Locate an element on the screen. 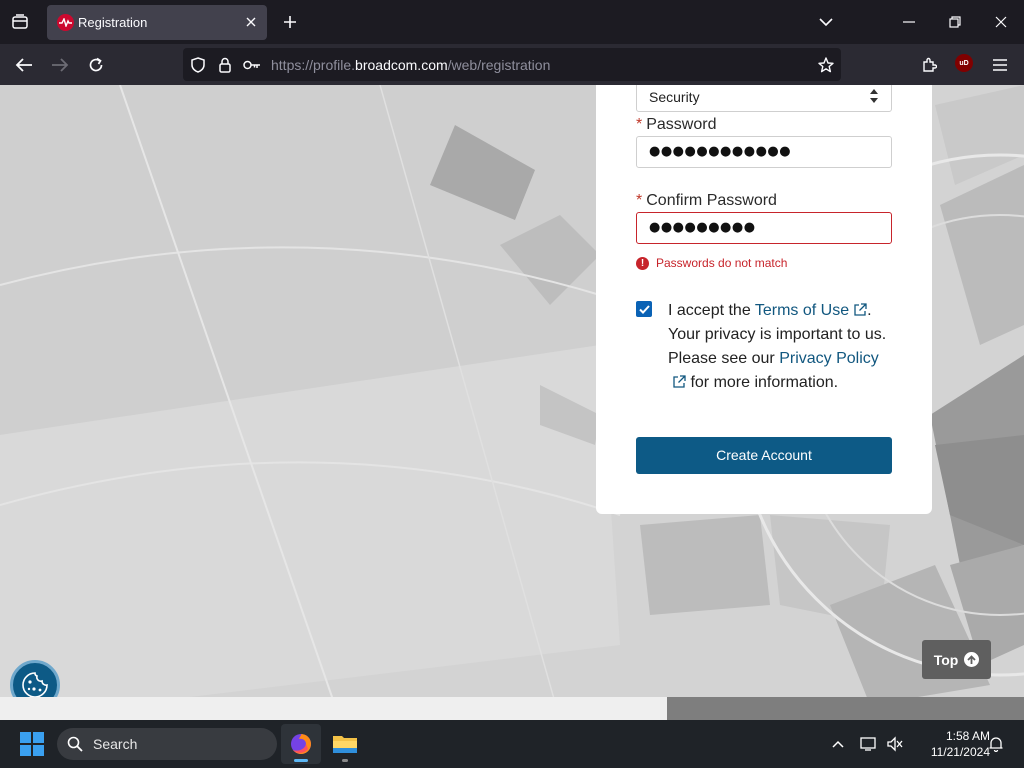  minimize-icon is located at coordinates (909, 22).